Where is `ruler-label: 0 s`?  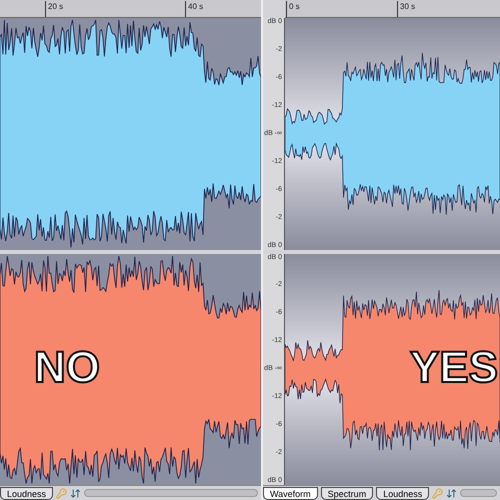 ruler-label: 0 s is located at coordinates (293, 9).